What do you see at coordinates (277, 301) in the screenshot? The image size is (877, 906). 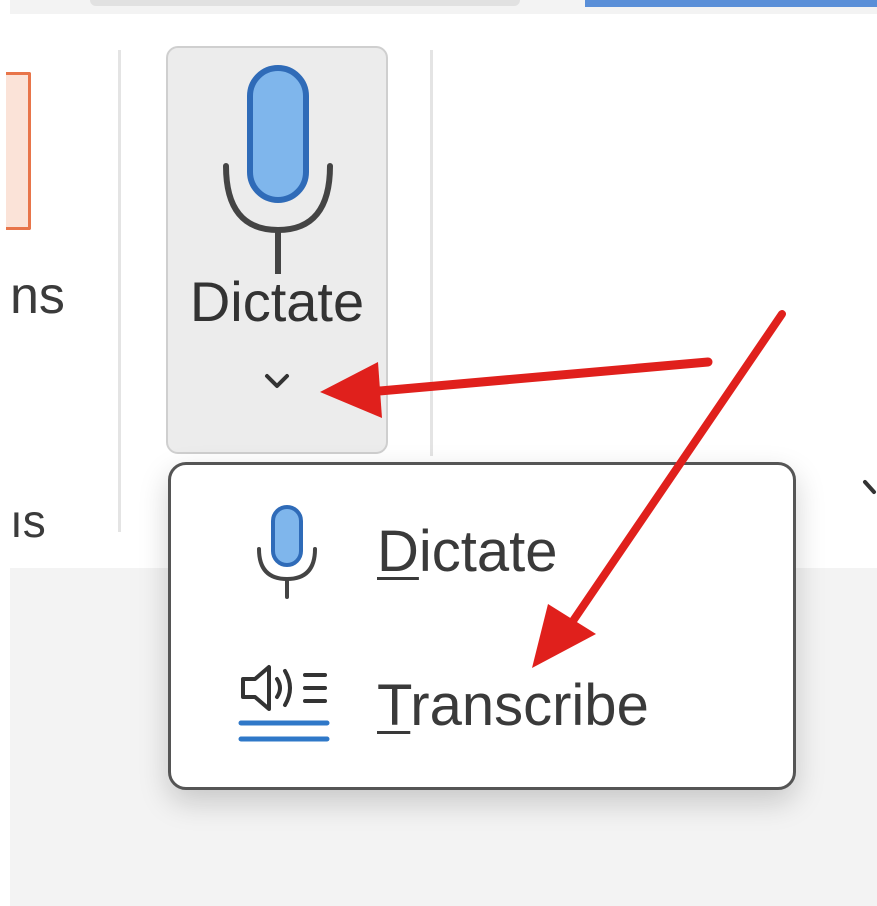 I see `dictate-button-label: Dictate` at bounding box center [277, 301].